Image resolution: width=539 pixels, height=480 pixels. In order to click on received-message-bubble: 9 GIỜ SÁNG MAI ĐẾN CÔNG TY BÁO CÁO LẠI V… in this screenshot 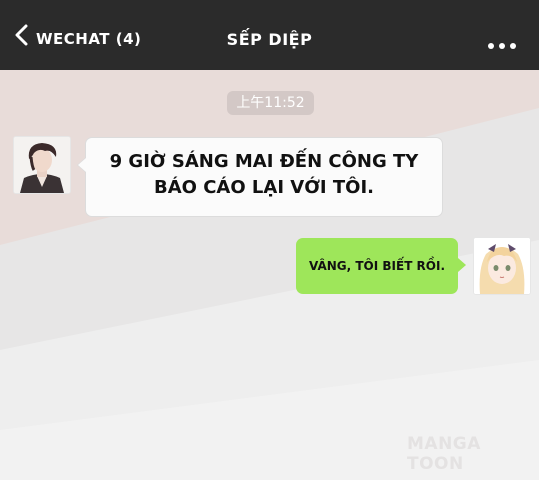, I will do `click(260, 177)`.